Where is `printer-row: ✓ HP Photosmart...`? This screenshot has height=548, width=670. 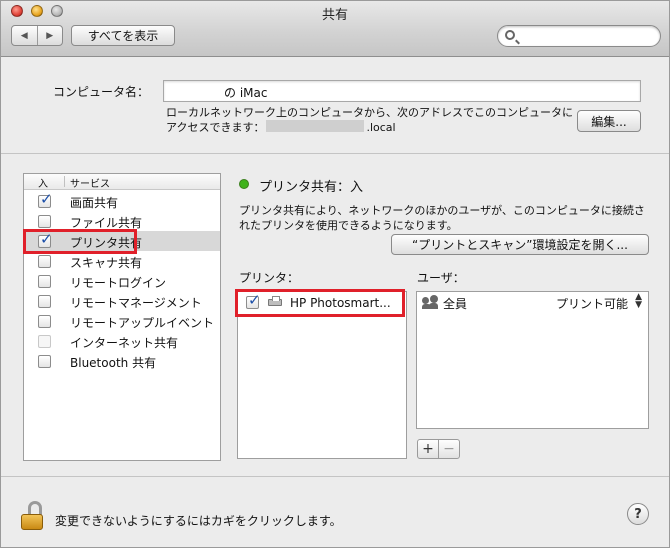
printer-row: ✓ HP Photosmart... is located at coordinates (322, 303).